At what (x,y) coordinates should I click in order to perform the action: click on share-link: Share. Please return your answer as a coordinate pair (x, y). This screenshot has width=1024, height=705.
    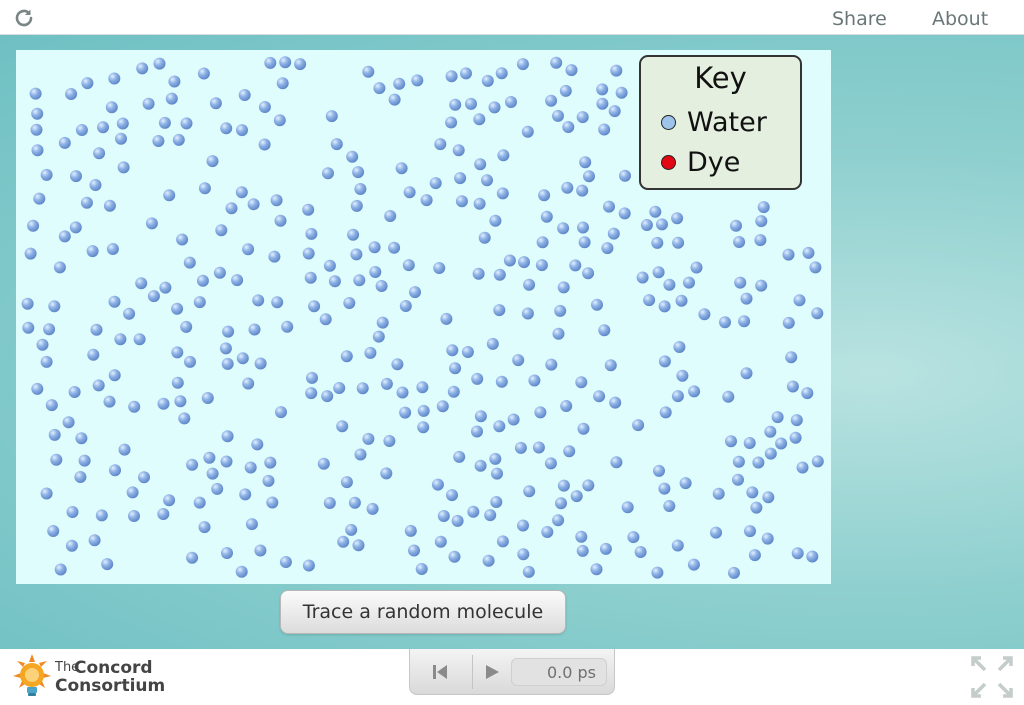
    Looking at the image, I should click on (859, 19).